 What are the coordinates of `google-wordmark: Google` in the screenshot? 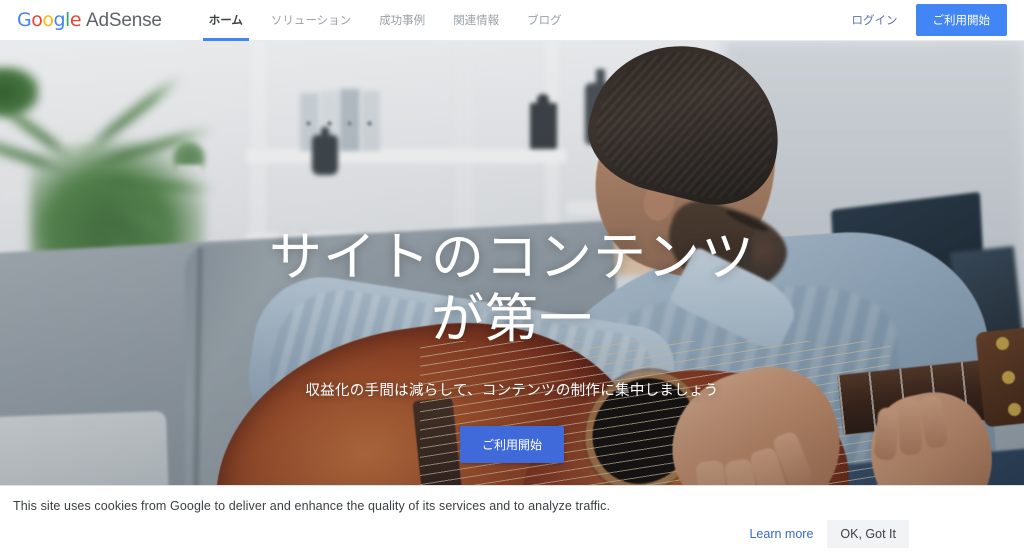 It's located at (49, 19).